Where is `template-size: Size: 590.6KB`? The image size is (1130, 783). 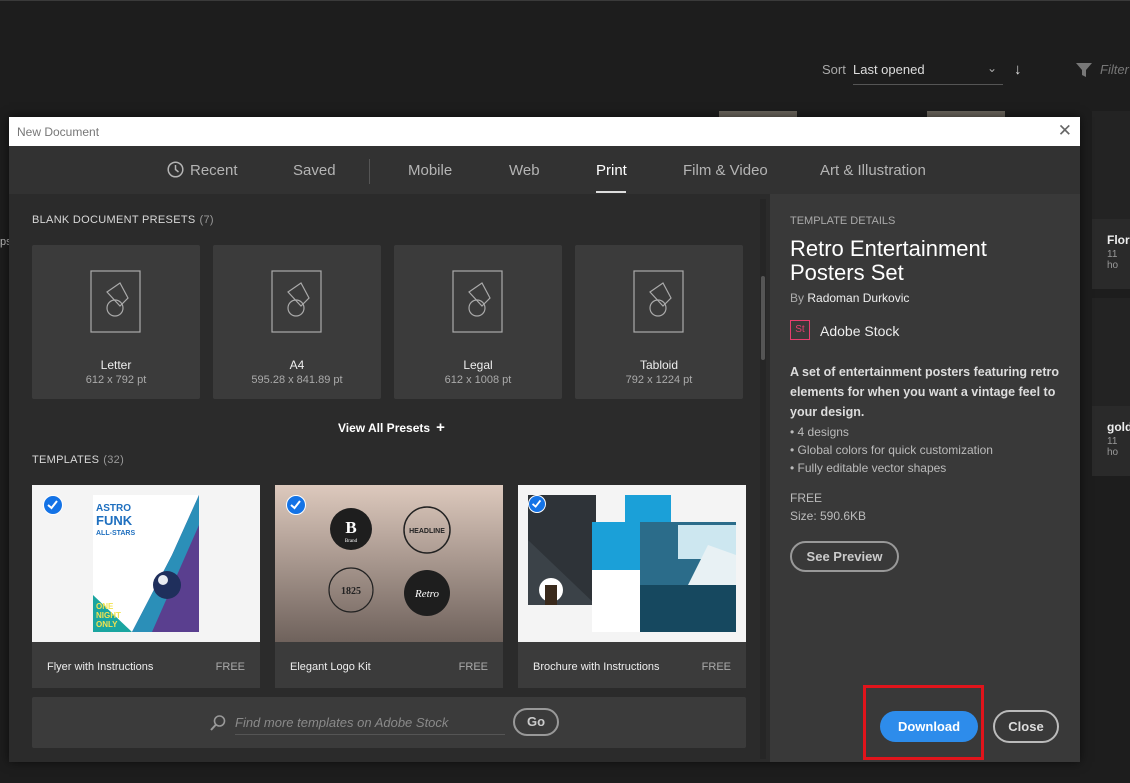 template-size: Size: 590.6KB is located at coordinates (828, 516).